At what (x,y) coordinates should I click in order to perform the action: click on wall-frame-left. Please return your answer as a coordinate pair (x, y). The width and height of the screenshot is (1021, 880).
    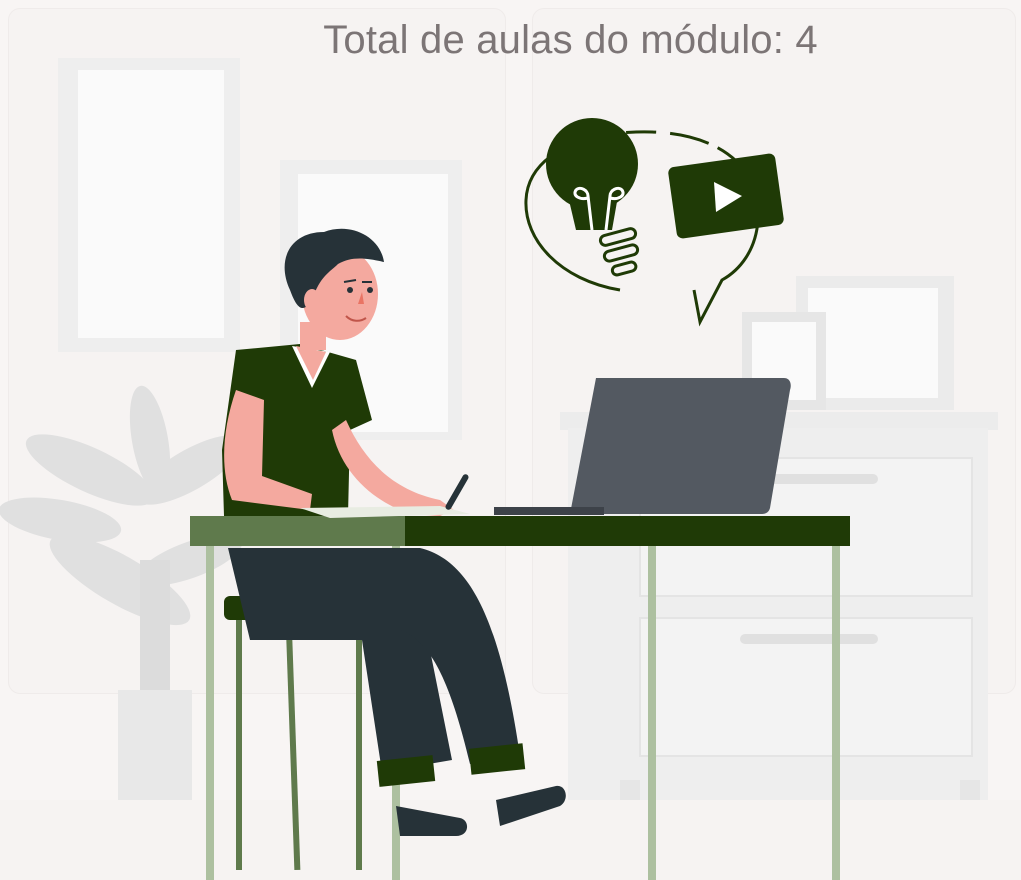
    Looking at the image, I should click on (149, 205).